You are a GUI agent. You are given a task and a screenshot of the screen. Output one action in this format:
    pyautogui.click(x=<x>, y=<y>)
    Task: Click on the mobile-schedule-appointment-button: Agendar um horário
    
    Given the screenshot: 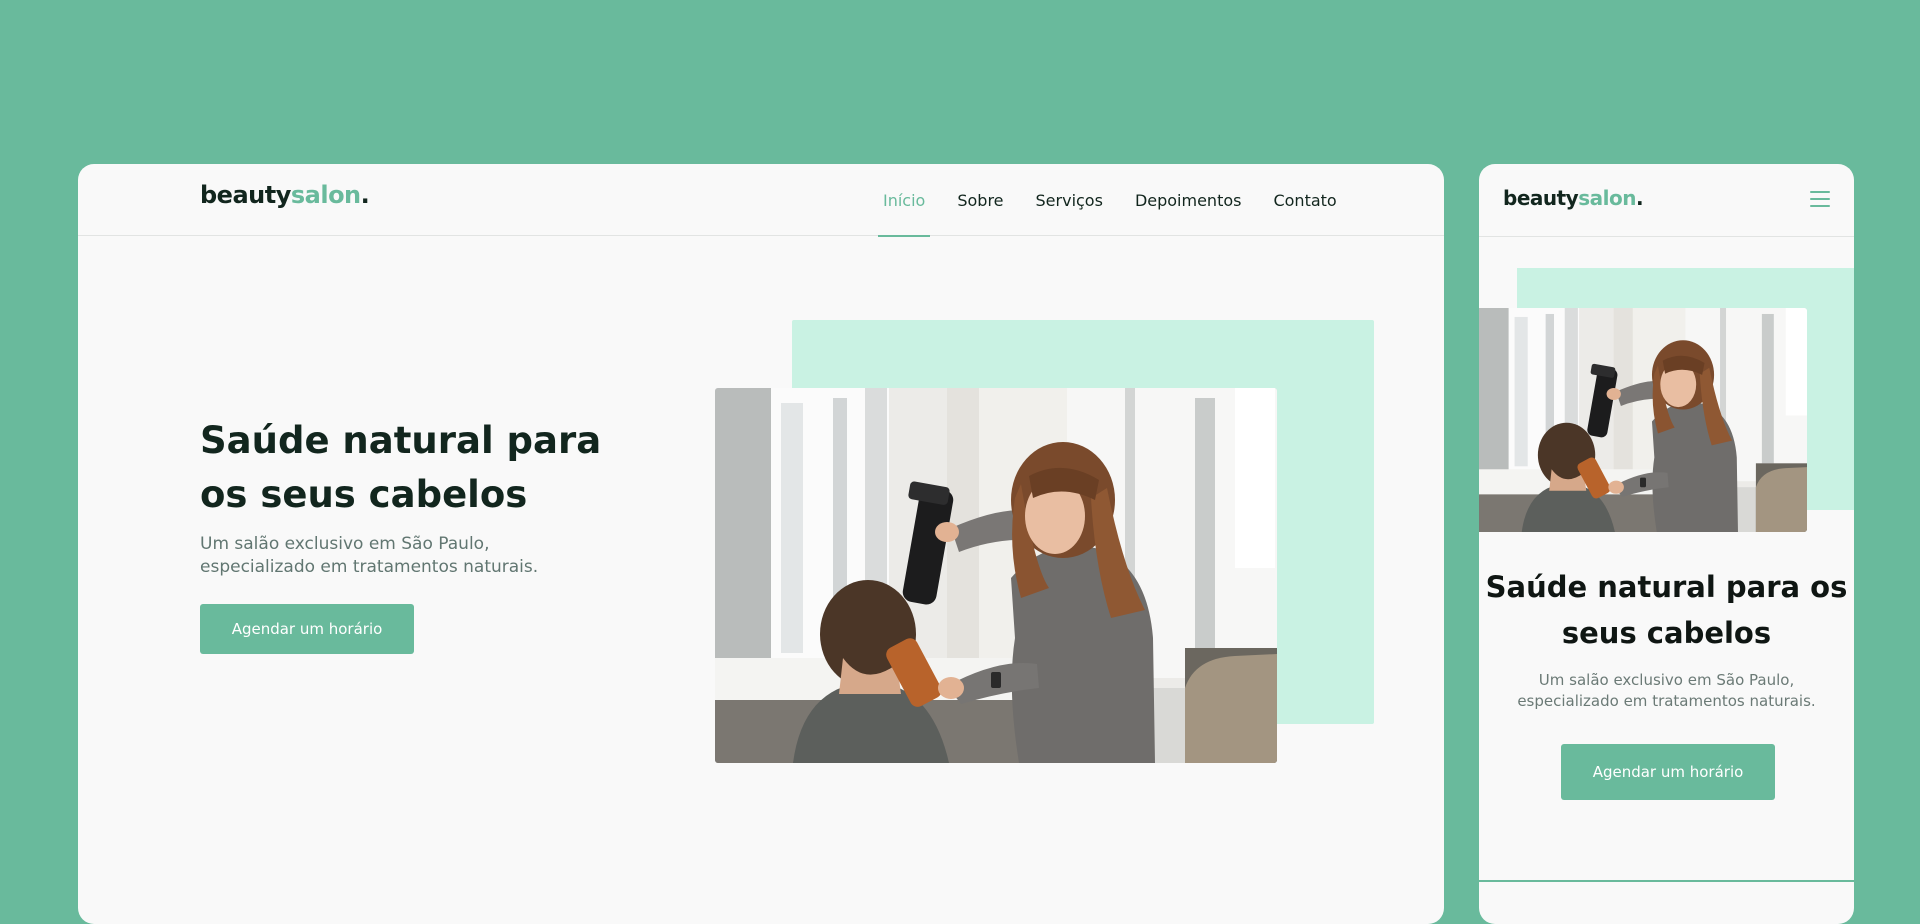 What is the action you would take?
    pyautogui.click(x=1668, y=772)
    